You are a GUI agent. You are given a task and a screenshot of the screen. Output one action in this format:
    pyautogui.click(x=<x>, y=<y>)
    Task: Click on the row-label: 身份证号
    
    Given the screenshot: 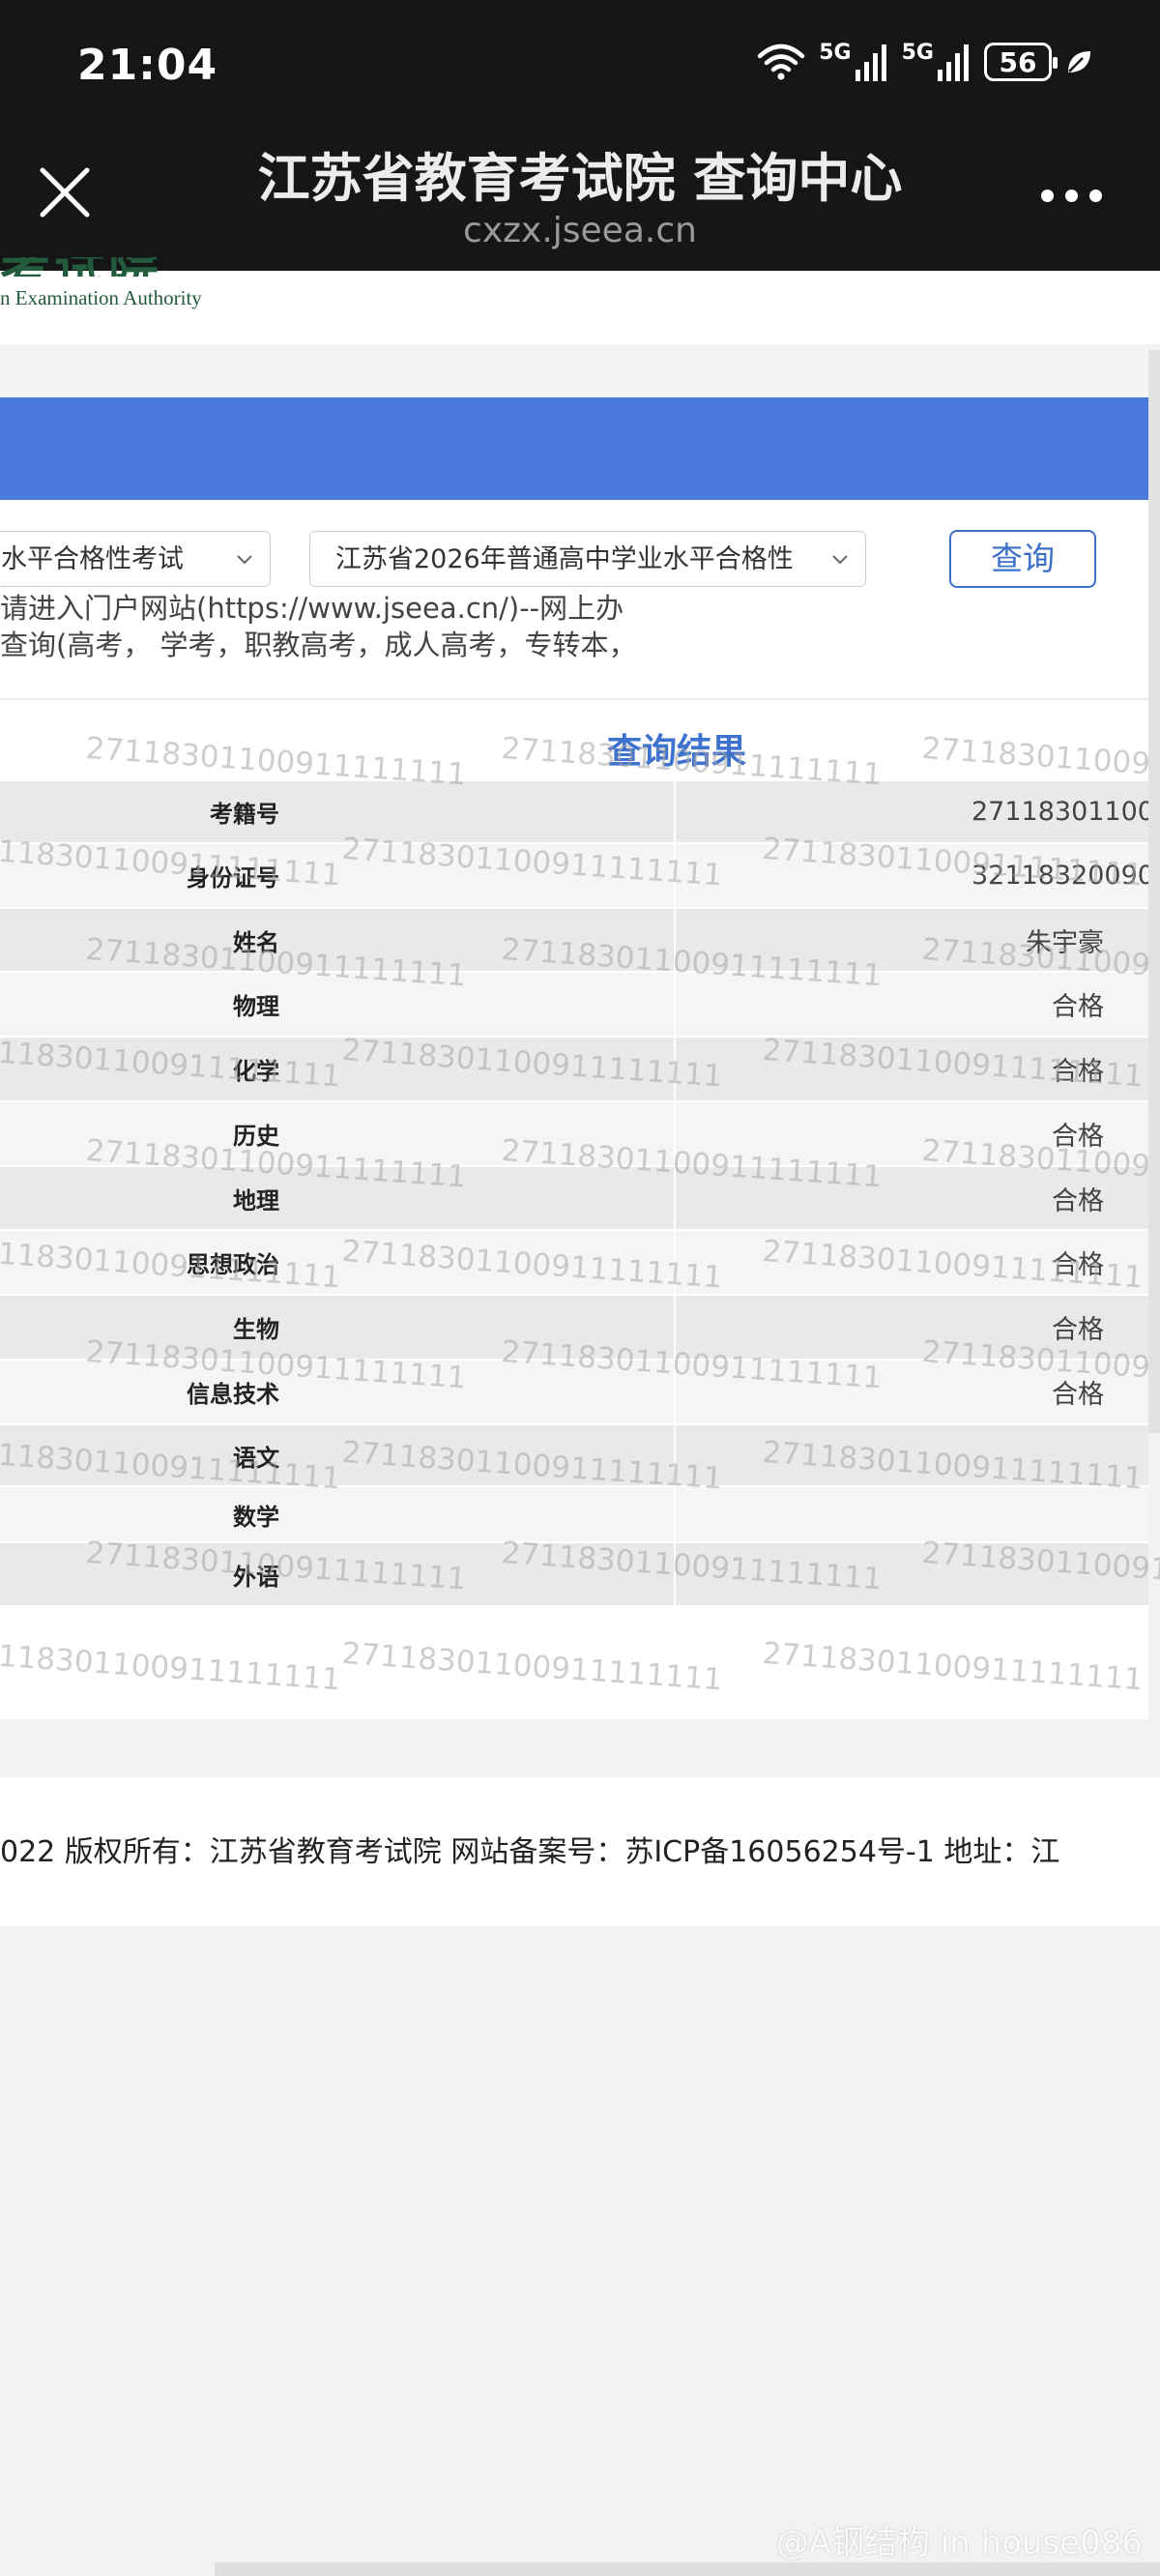 What is the action you would take?
    pyautogui.click(x=338, y=875)
    